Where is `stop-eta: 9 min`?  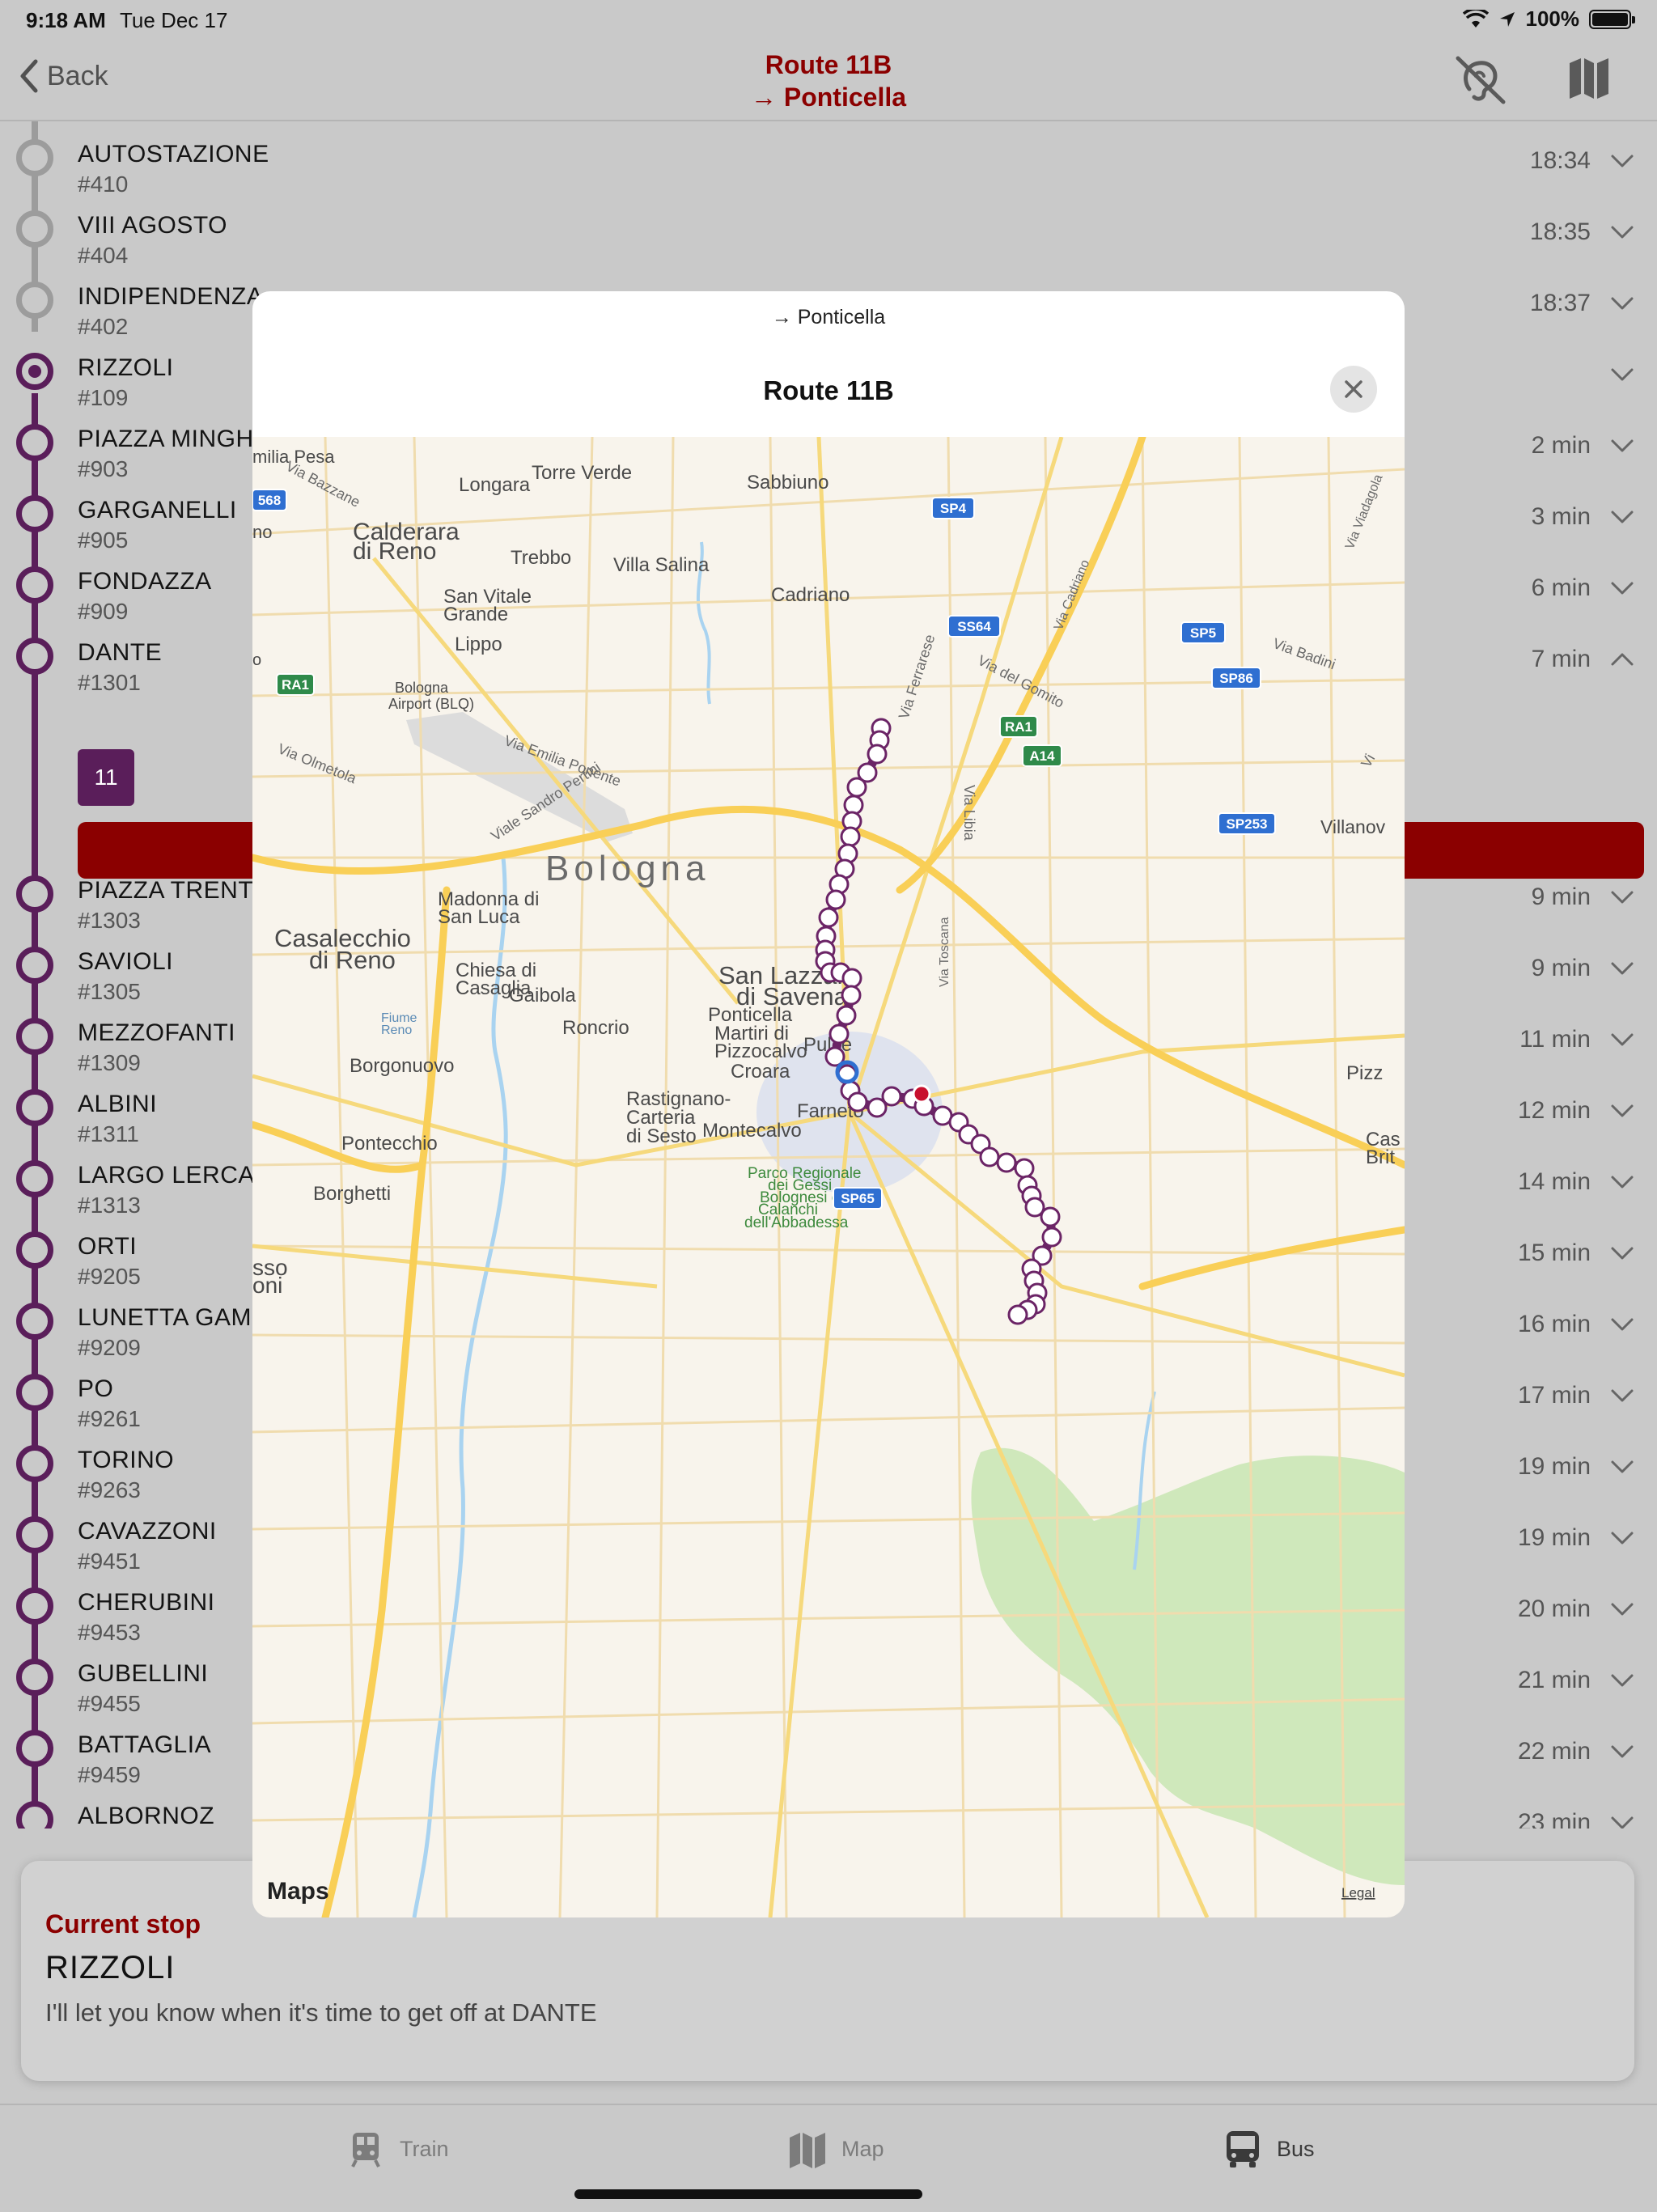 stop-eta: 9 min is located at coordinates (1561, 968).